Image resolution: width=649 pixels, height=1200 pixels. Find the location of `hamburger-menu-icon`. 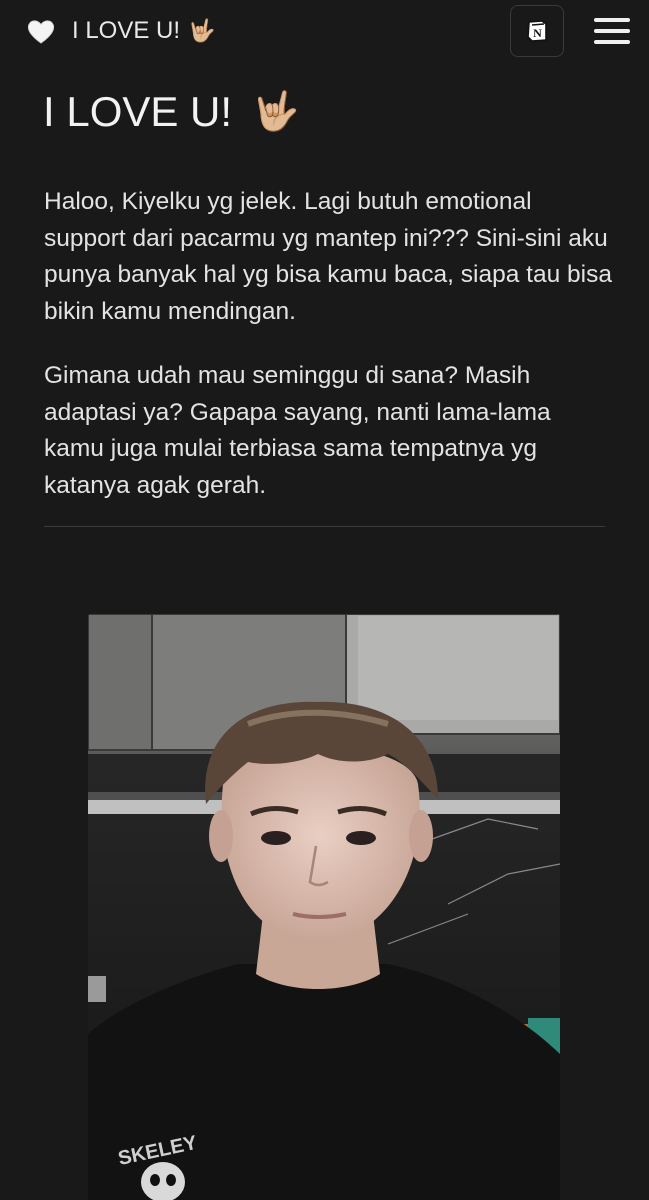

hamburger-menu-icon is located at coordinates (613, 31).